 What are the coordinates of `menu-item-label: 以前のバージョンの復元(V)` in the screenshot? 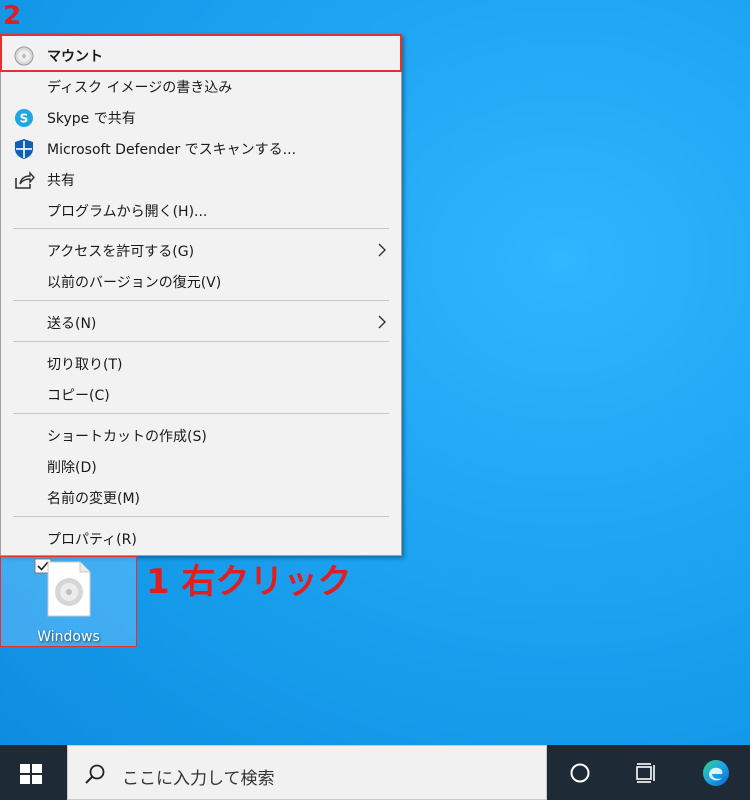 It's located at (134, 283).